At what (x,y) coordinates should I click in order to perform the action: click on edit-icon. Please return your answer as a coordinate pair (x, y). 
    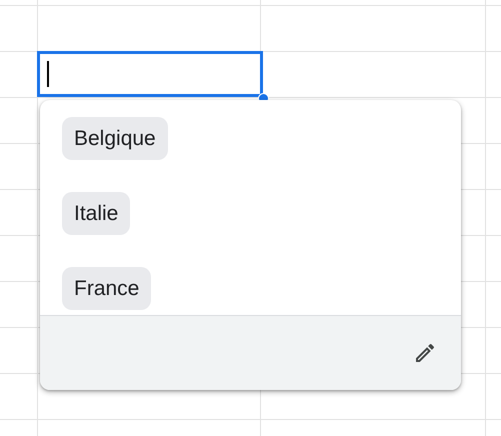
    Looking at the image, I should click on (425, 353).